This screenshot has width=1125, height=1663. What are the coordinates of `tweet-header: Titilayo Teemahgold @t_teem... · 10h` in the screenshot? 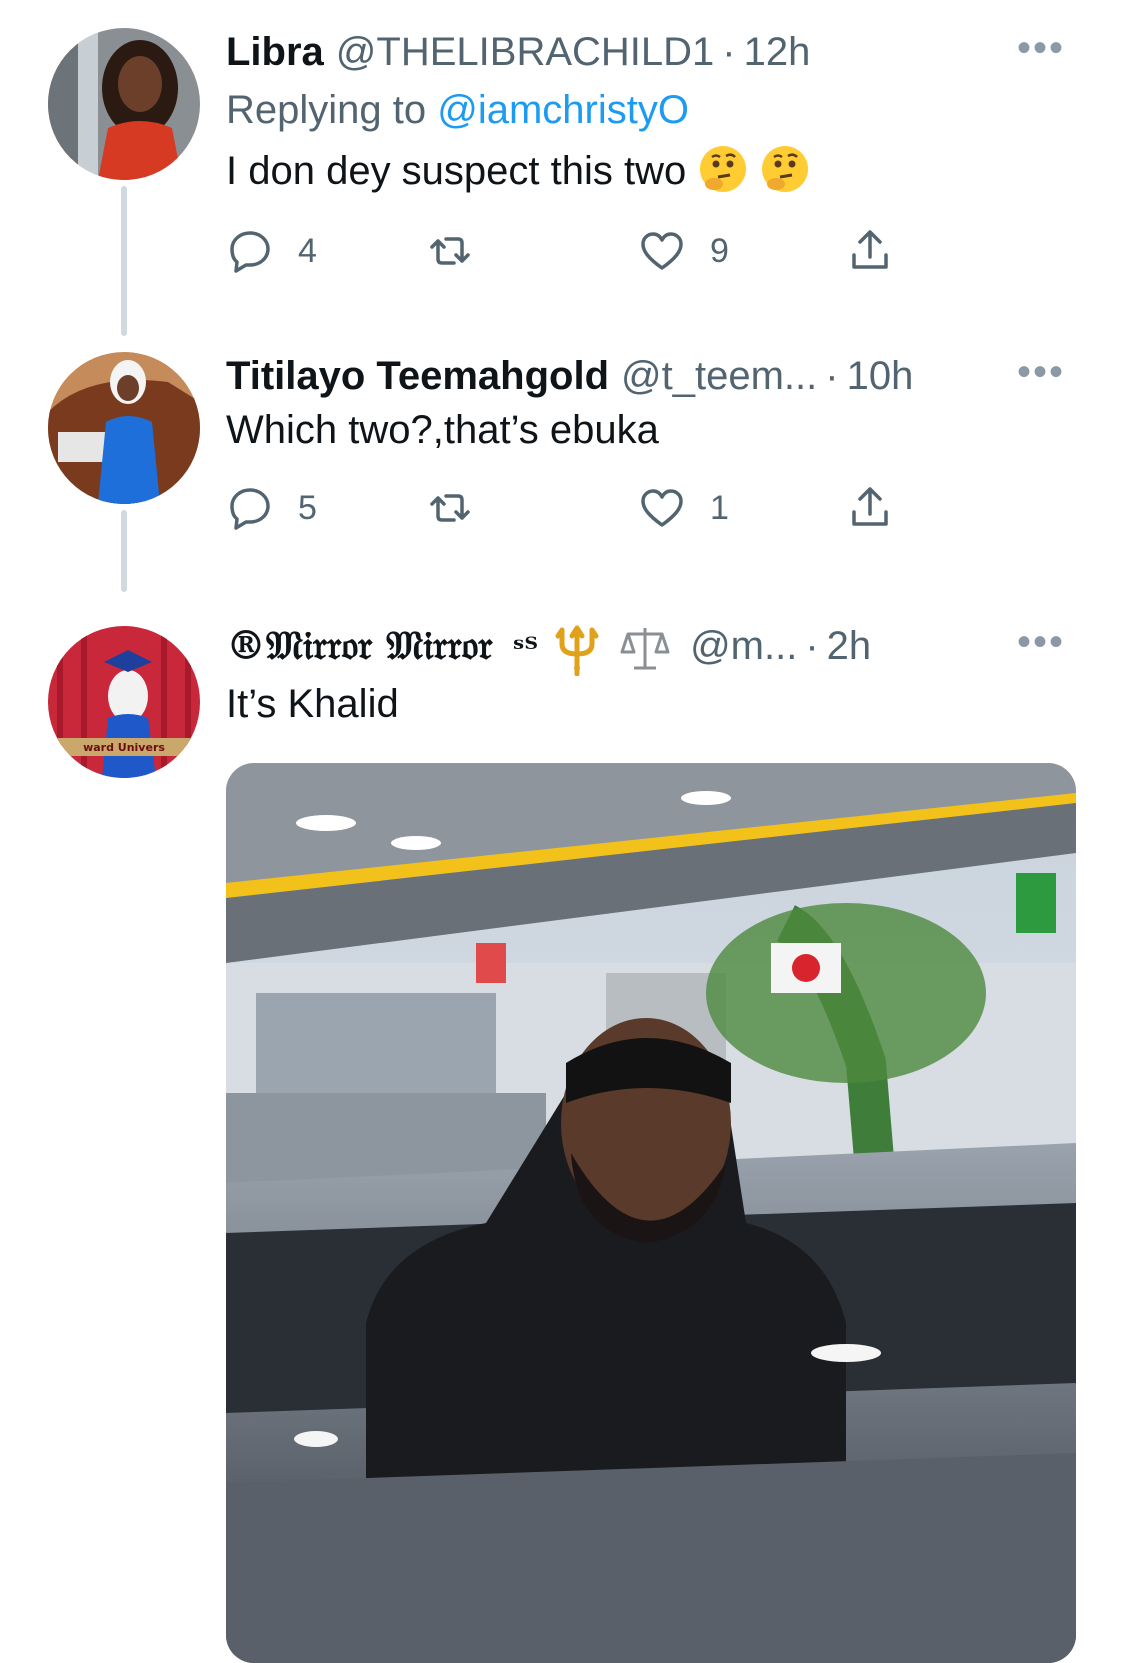 It's located at (645, 376).